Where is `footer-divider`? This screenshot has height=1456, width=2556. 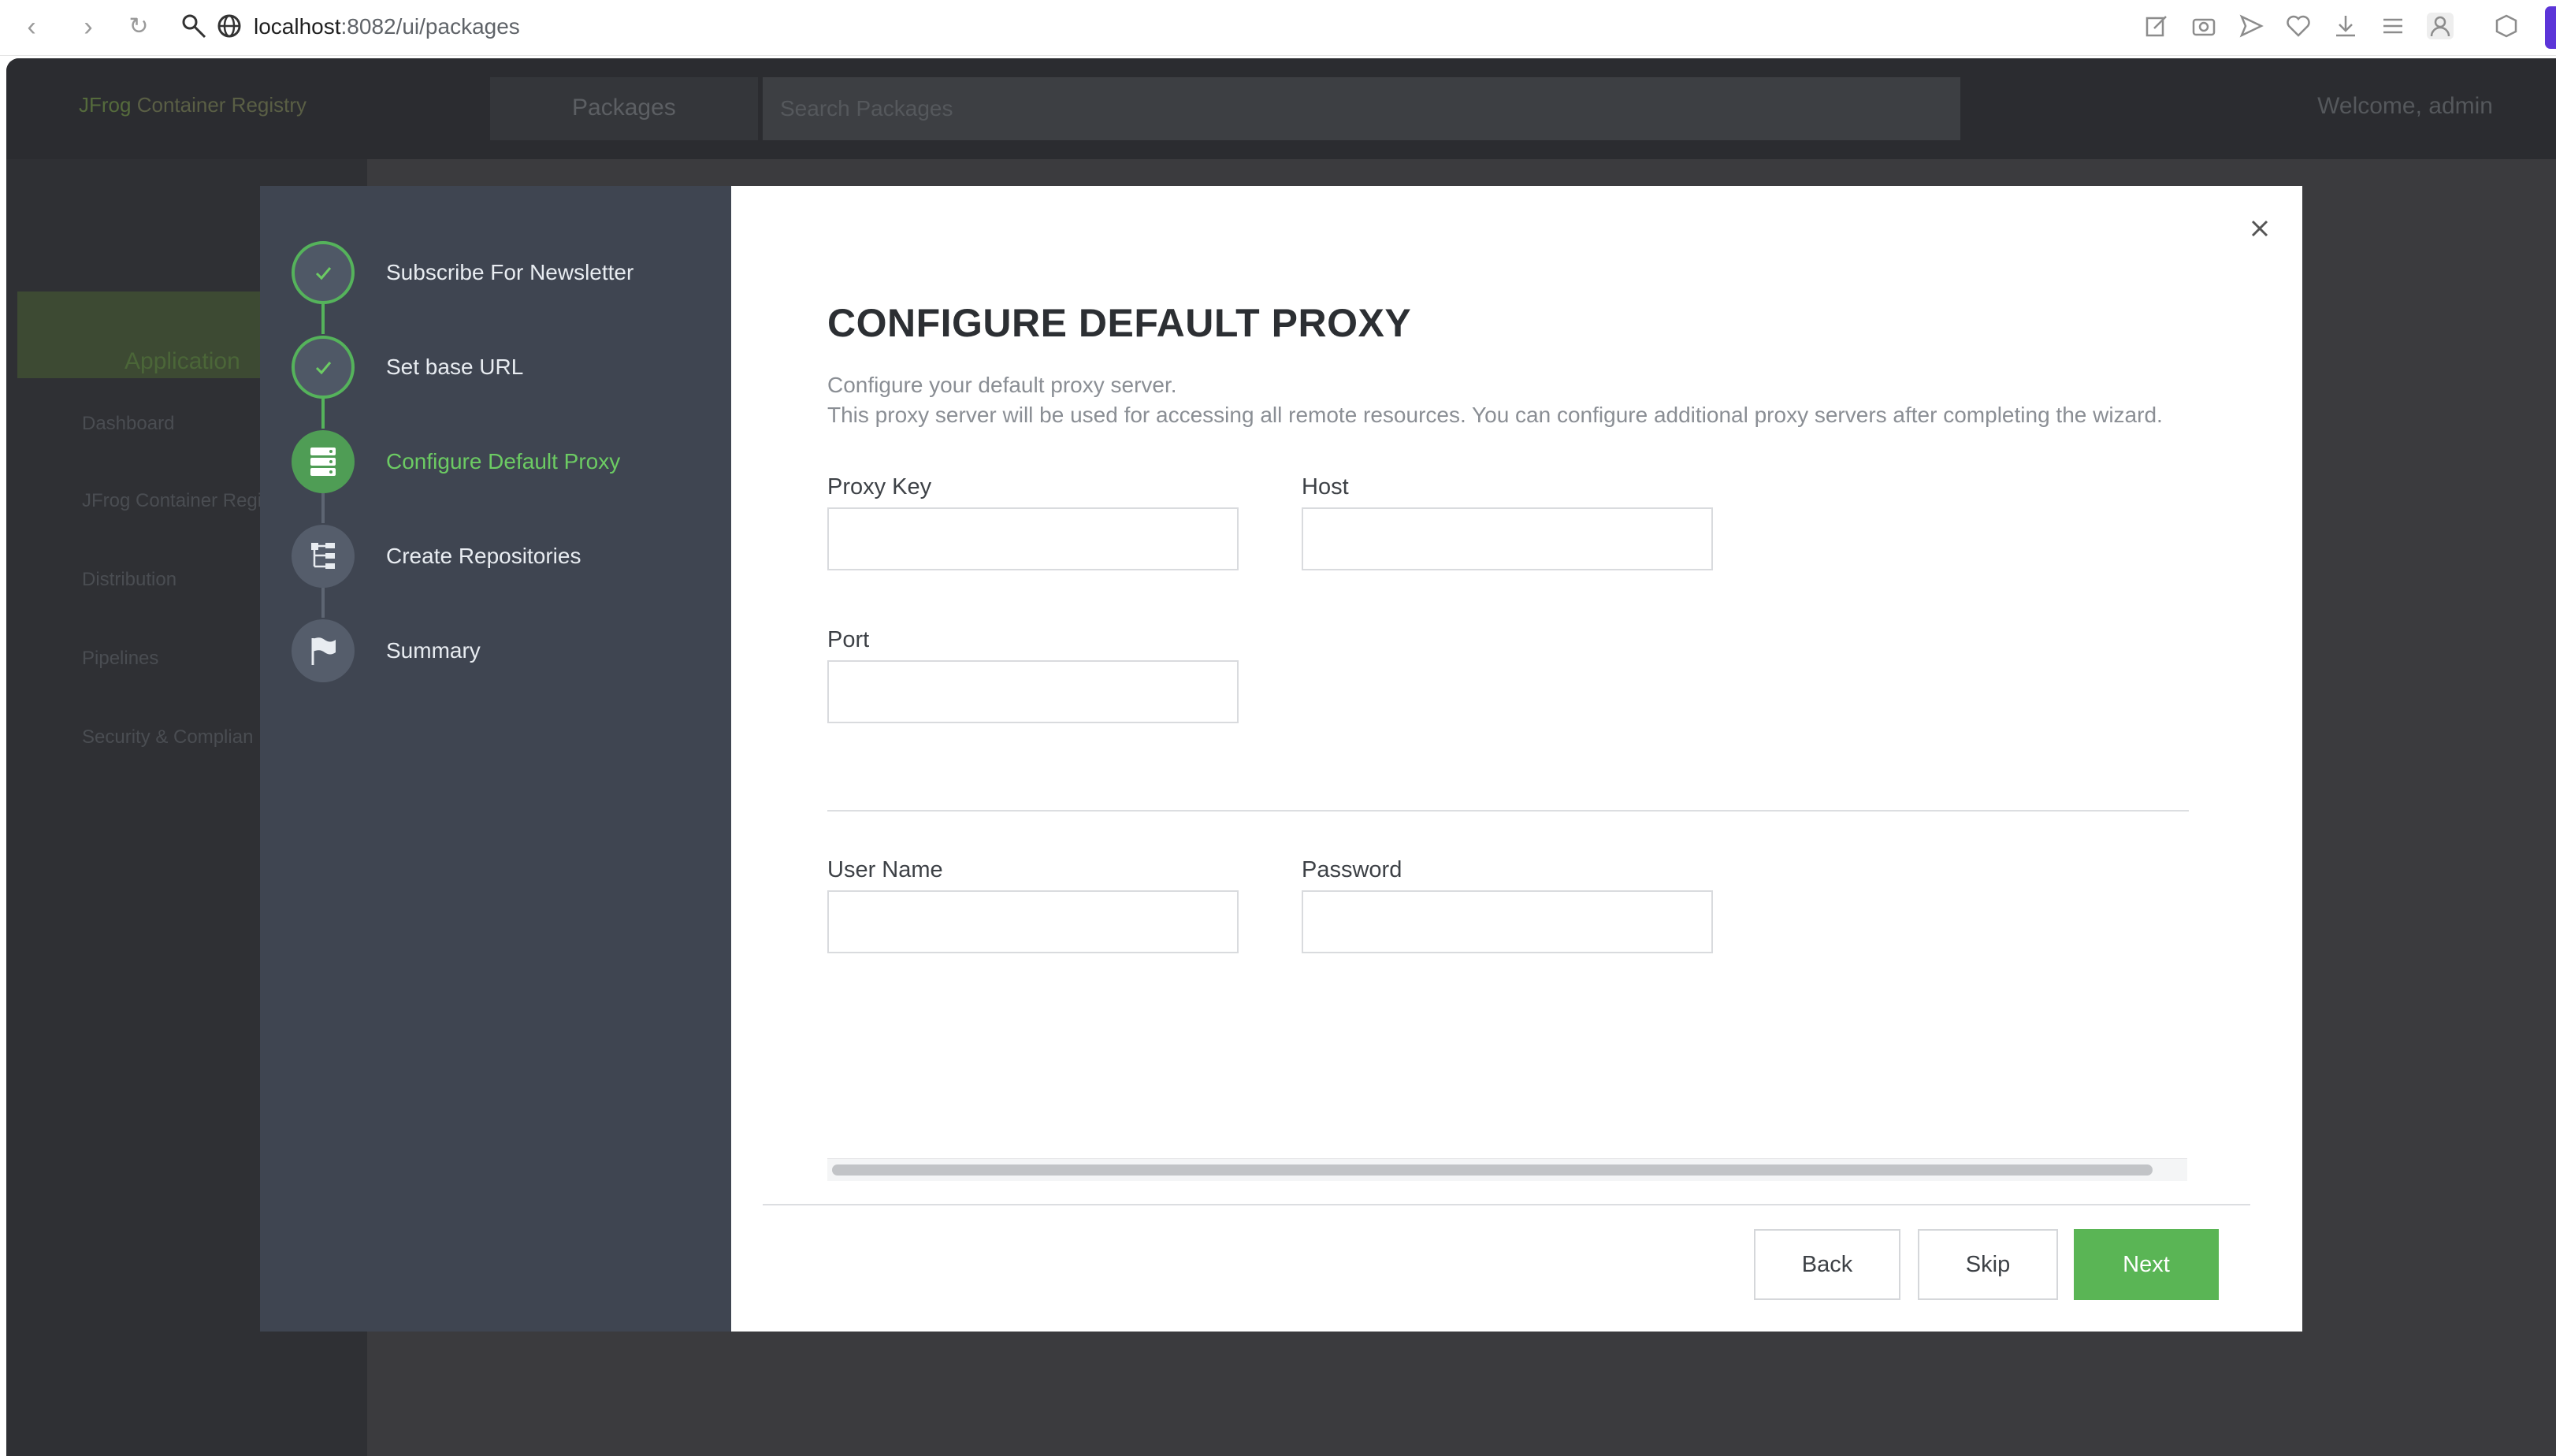
footer-divider is located at coordinates (1507, 1204).